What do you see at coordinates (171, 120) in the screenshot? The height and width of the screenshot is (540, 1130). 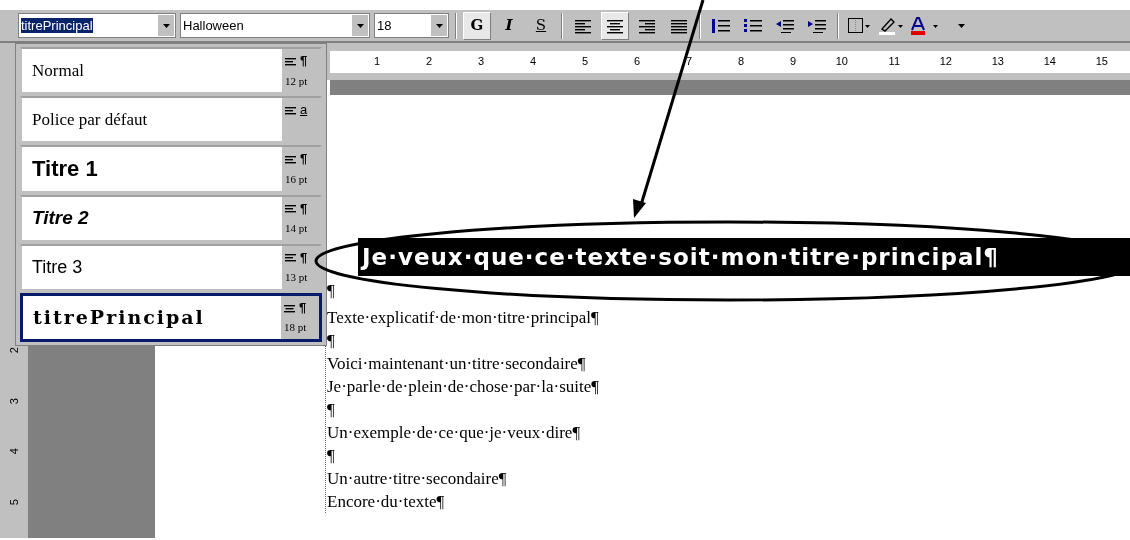 I see `style-list-item: Police par défaut a` at bounding box center [171, 120].